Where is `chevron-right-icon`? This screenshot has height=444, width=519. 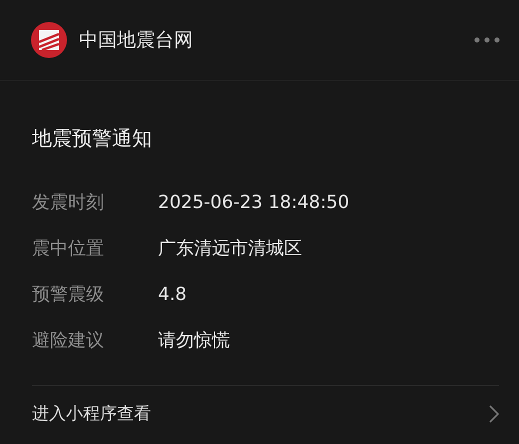
chevron-right-icon is located at coordinates (494, 413).